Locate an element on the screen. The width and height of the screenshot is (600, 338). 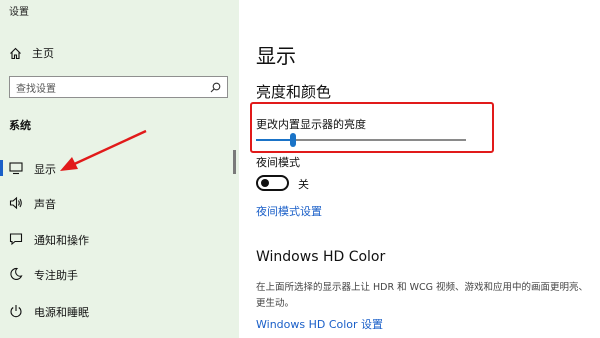
slider-fill is located at coordinates (273, 140).